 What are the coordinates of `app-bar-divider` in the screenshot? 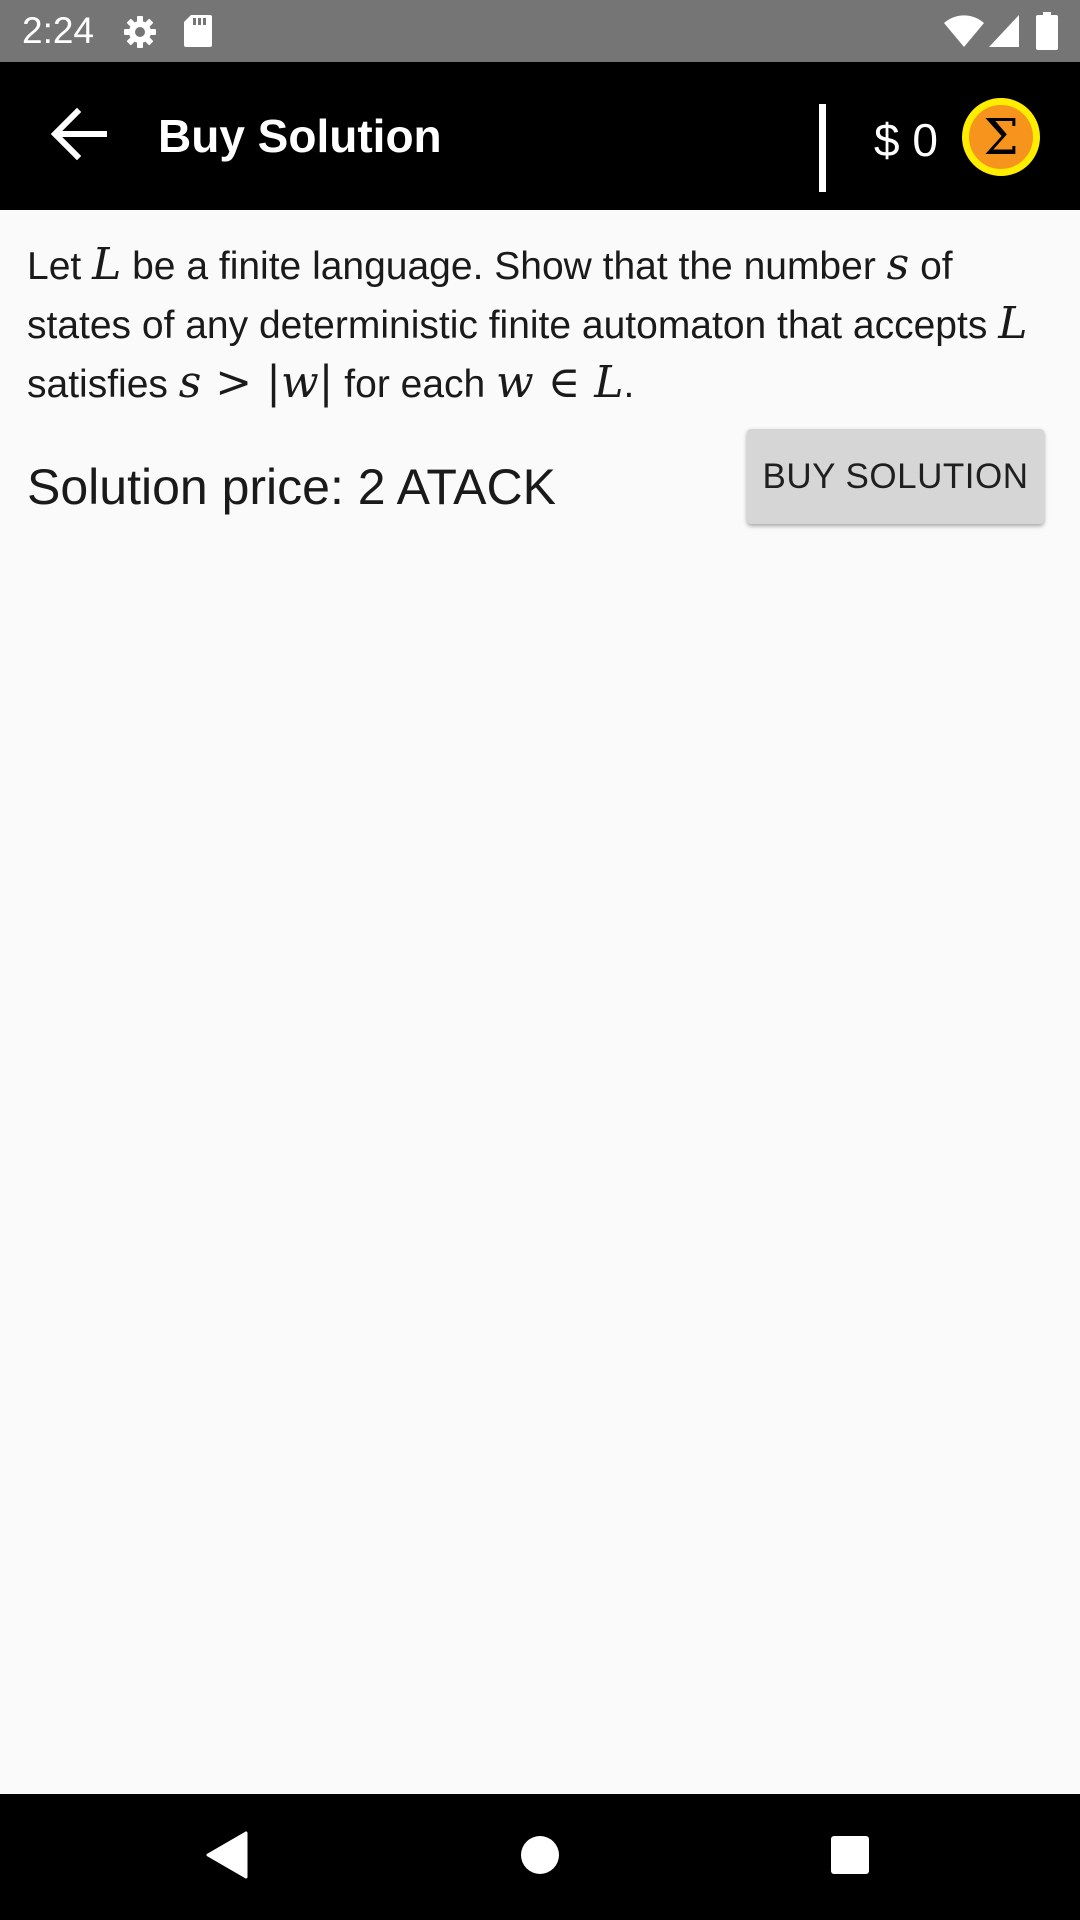 It's located at (822, 148).